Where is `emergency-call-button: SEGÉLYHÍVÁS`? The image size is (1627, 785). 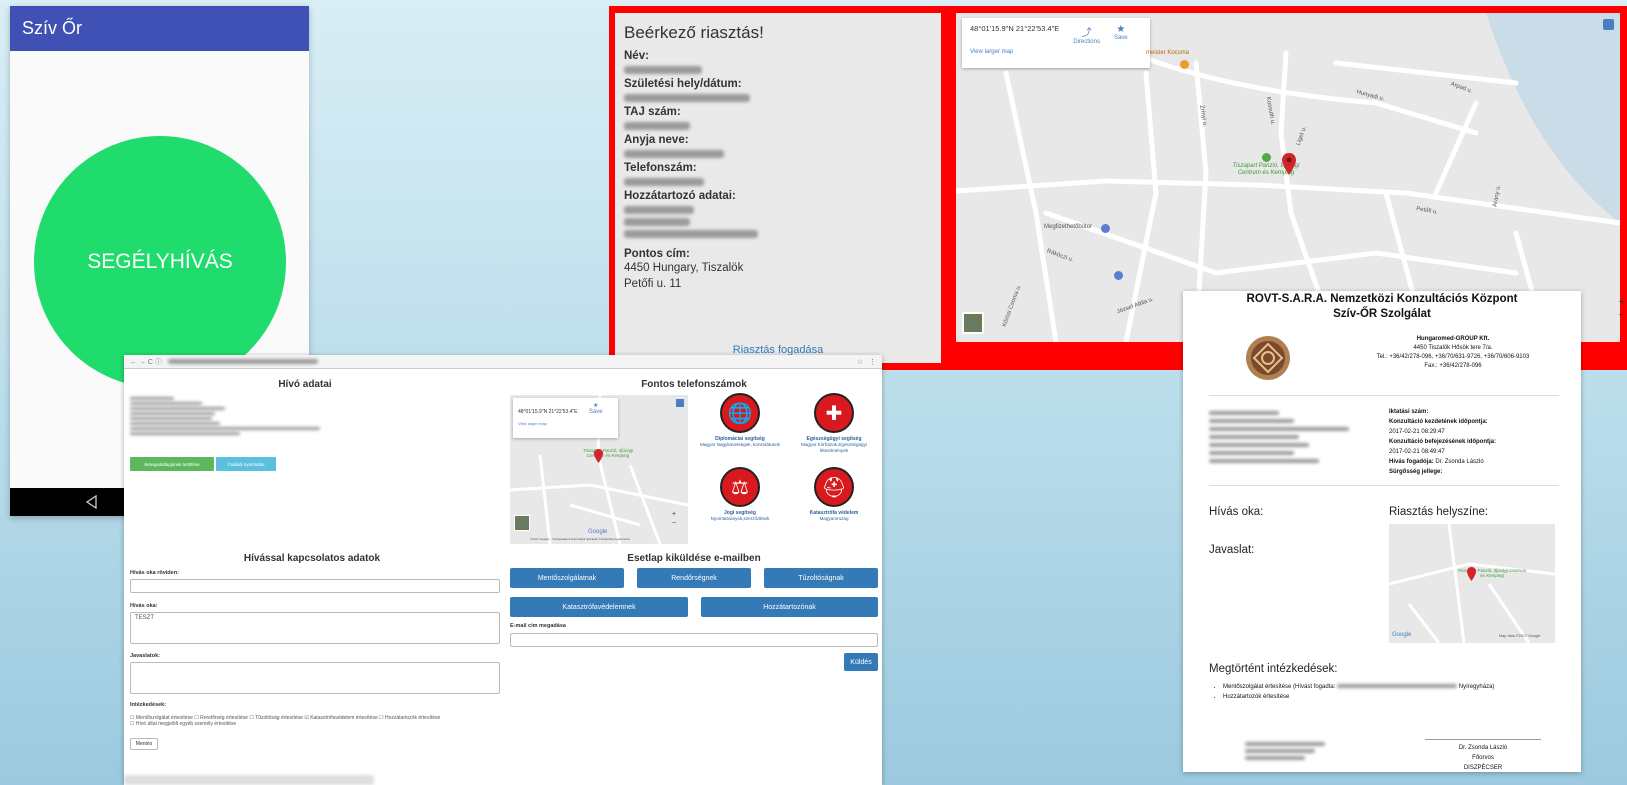 emergency-call-button: SEGÉLYHÍVÁS is located at coordinates (160, 262).